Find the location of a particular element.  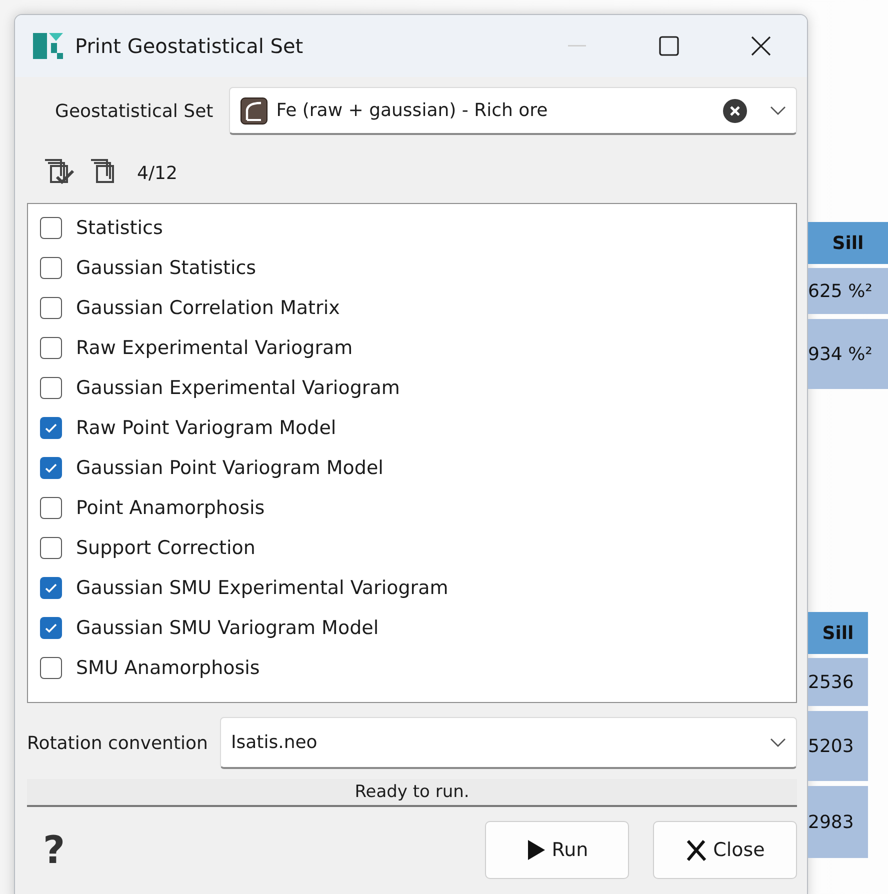

table-cell: 2983 is located at coordinates (838, 822).